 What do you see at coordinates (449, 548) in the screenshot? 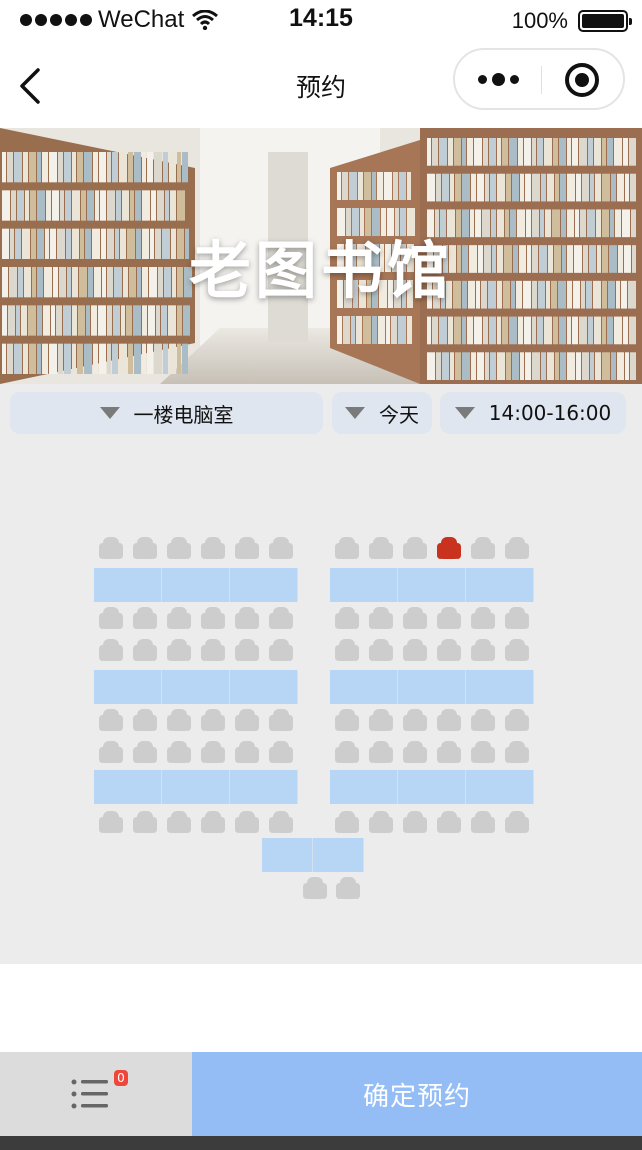
I see `seat-selected` at bounding box center [449, 548].